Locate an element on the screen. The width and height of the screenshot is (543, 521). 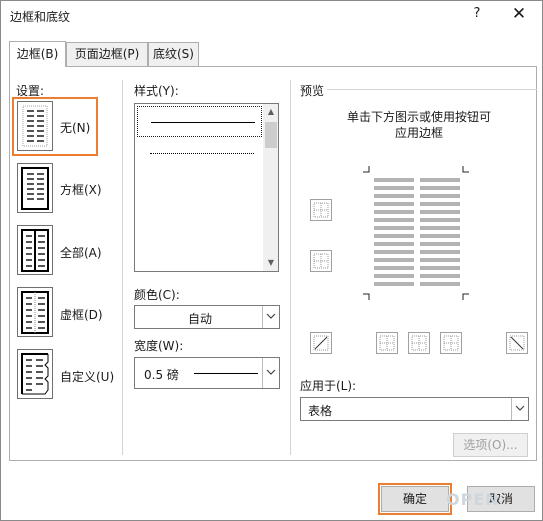
style-option-long-dashed is located at coordinates (199, 219).